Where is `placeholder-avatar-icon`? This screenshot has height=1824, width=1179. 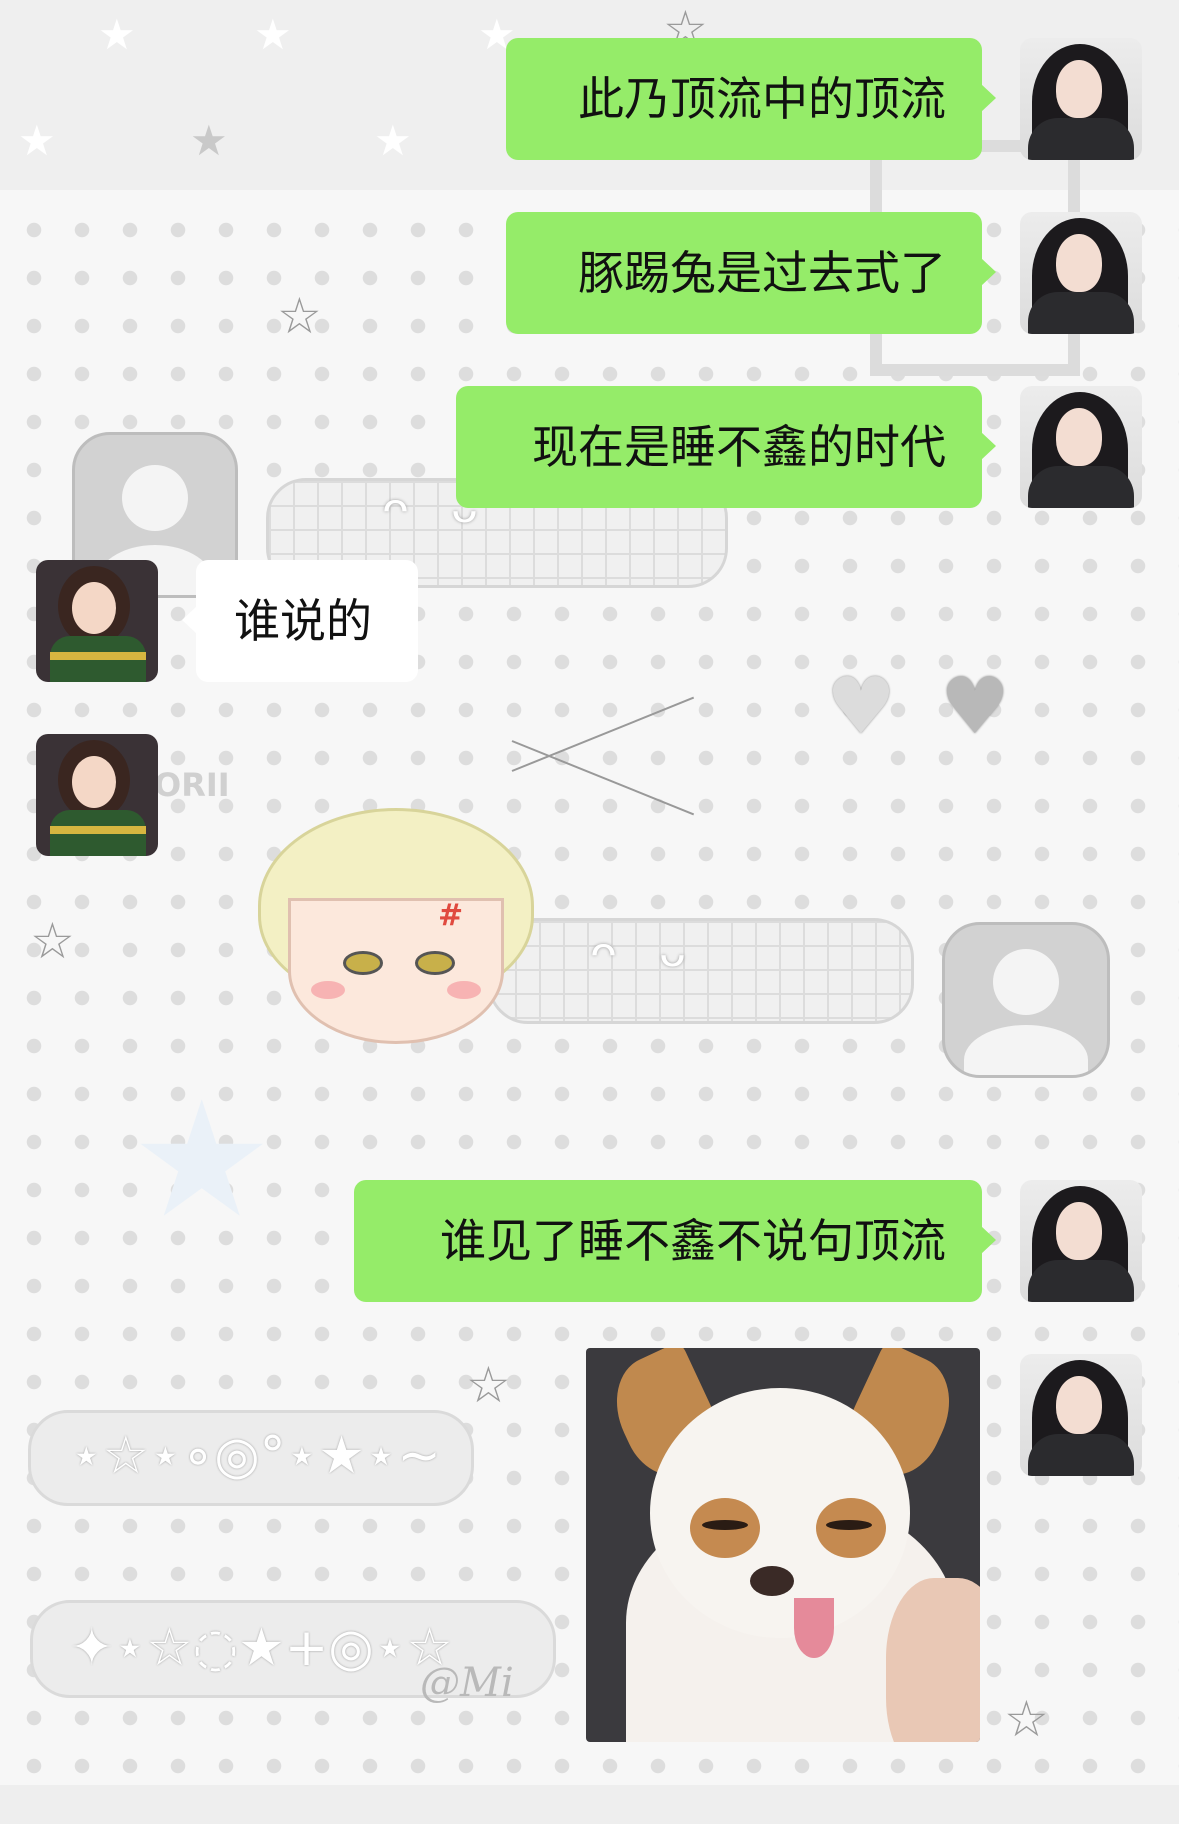 placeholder-avatar-icon is located at coordinates (1026, 1000).